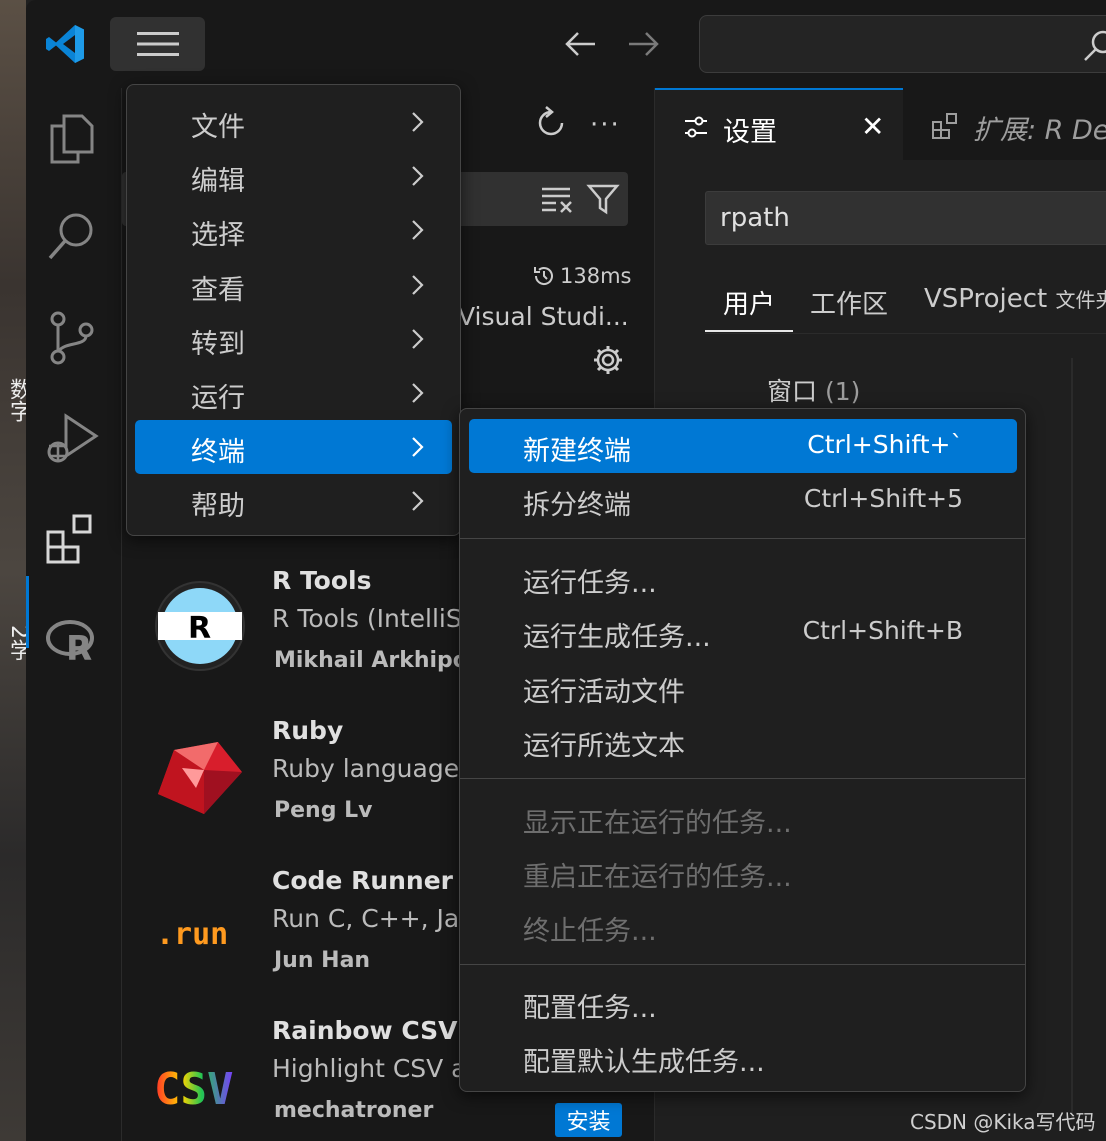  Describe the element at coordinates (551, 123) in the screenshot. I see `refresh-icon` at that location.